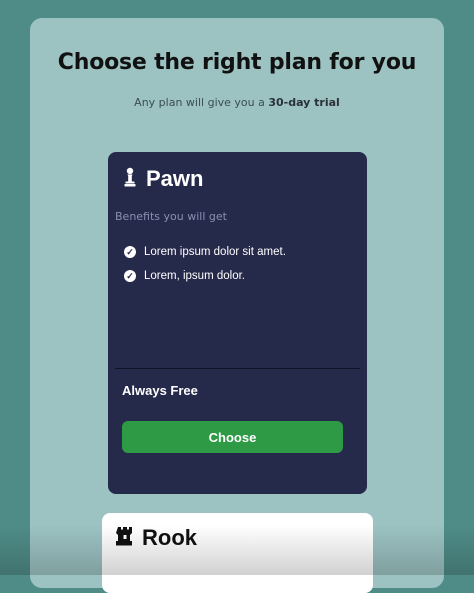  Describe the element at coordinates (130, 179) in the screenshot. I see `chess-pawn-icon` at that location.